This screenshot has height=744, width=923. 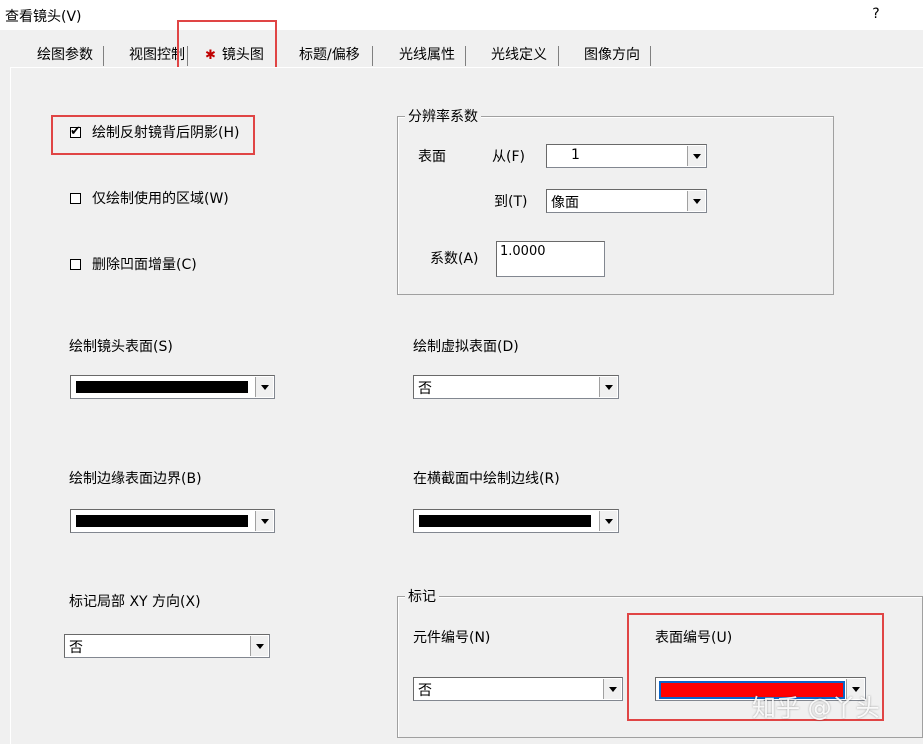 What do you see at coordinates (612, 55) in the screenshot?
I see `tab-image-orientation: 图像方向` at bounding box center [612, 55].